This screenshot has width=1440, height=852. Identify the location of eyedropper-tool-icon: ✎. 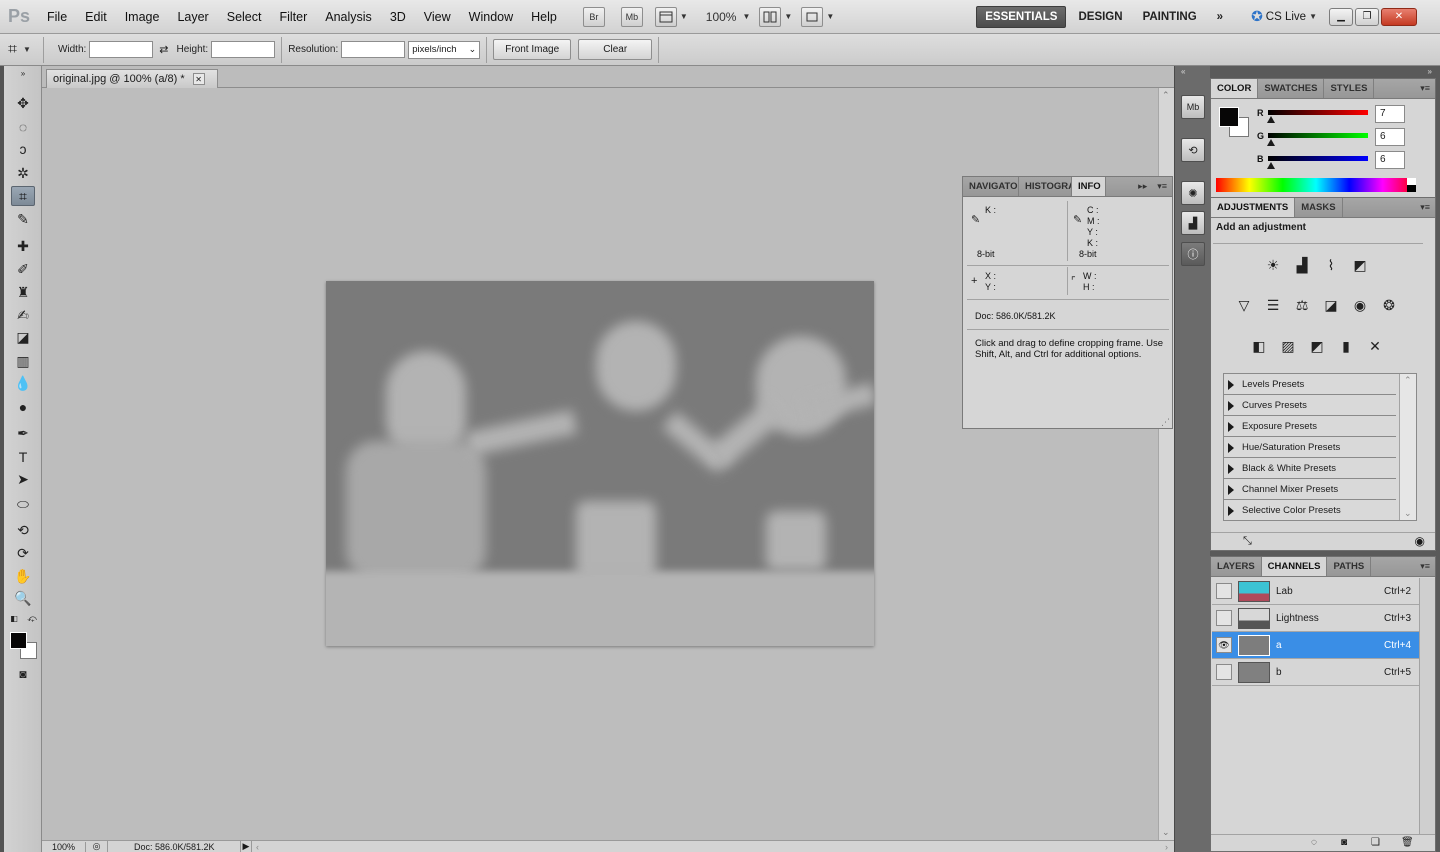
(23, 219).